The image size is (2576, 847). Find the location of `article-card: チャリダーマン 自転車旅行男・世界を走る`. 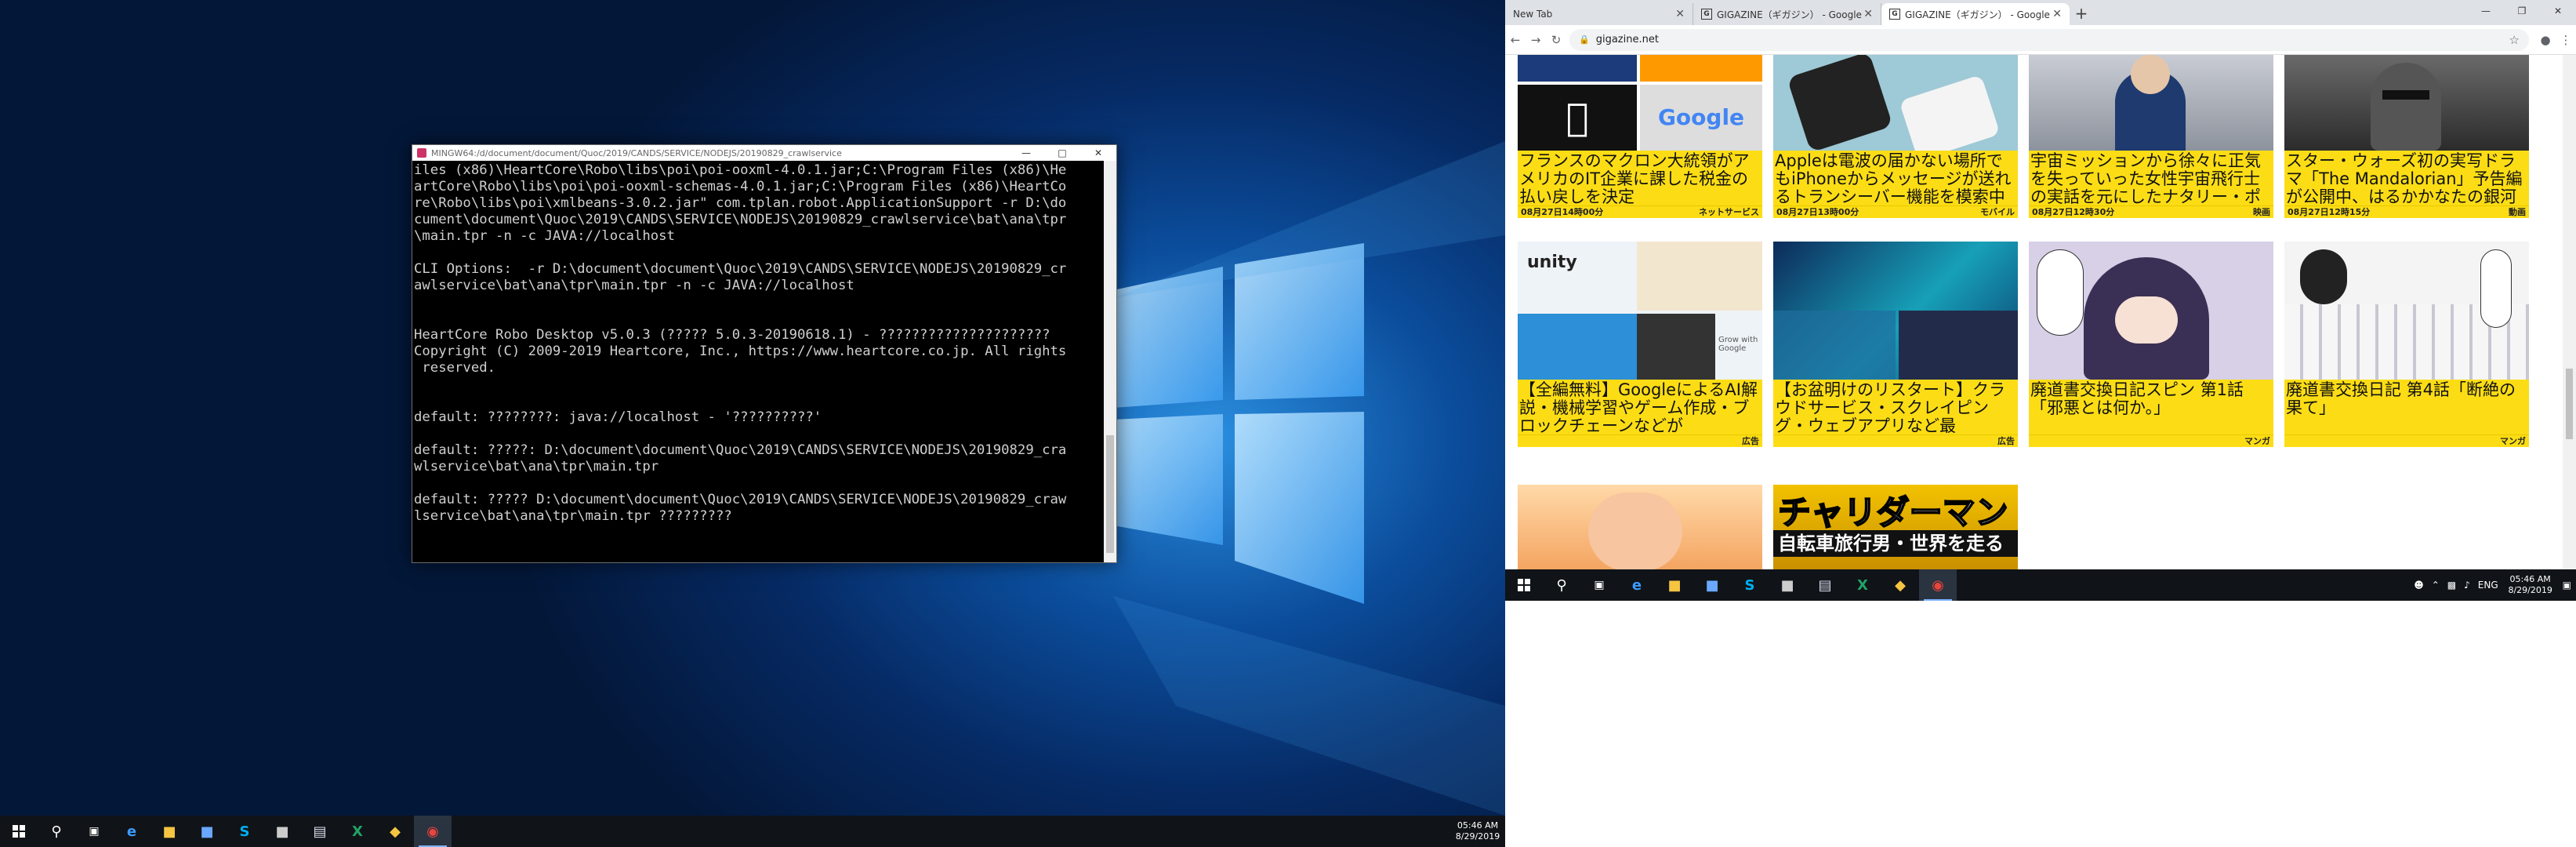

article-card: チャリダーマン 自転車旅行男・世界を走る is located at coordinates (1896, 528).